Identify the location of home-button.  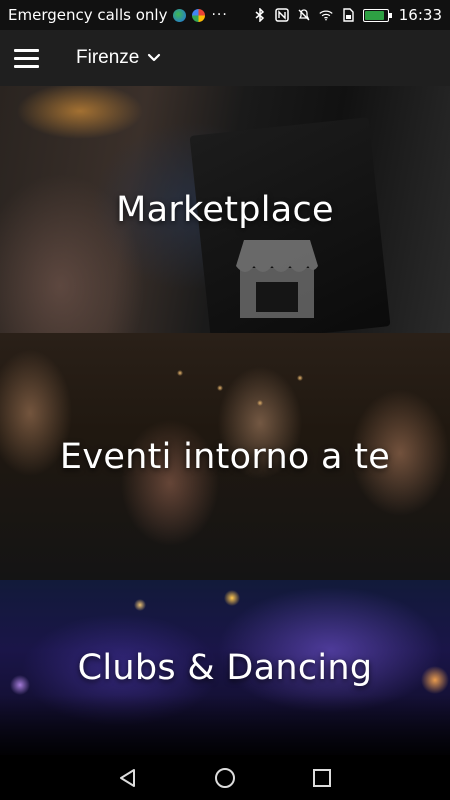
(225, 778).